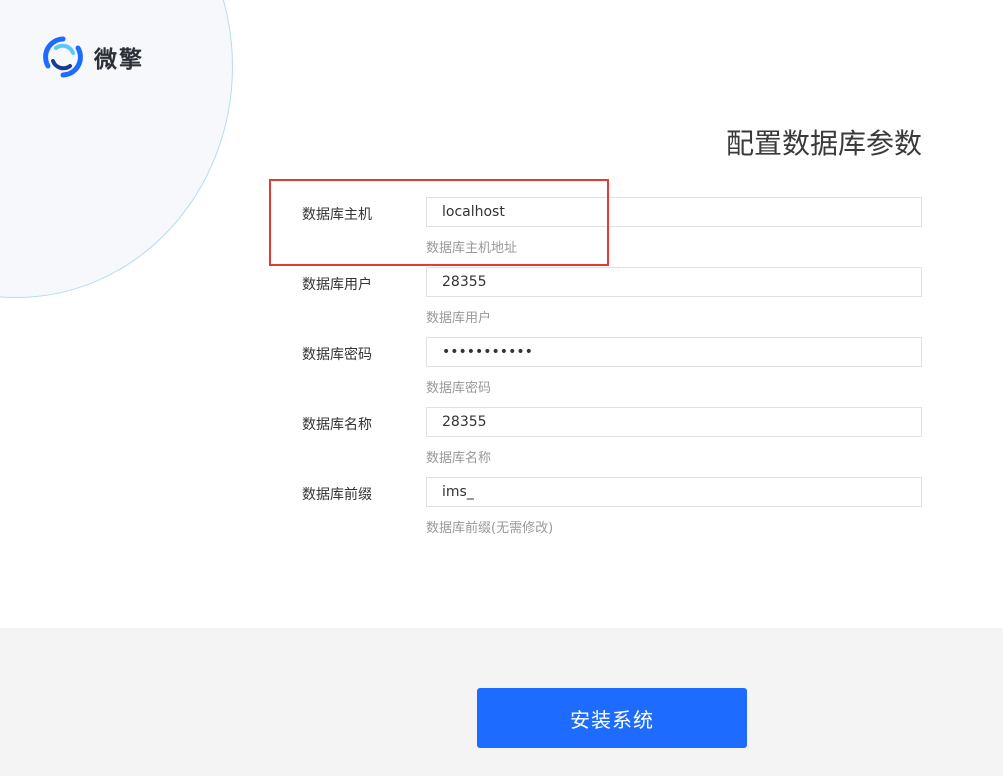  Describe the element at coordinates (459, 388) in the screenshot. I see `db-password-hint: 数据库密码` at that location.